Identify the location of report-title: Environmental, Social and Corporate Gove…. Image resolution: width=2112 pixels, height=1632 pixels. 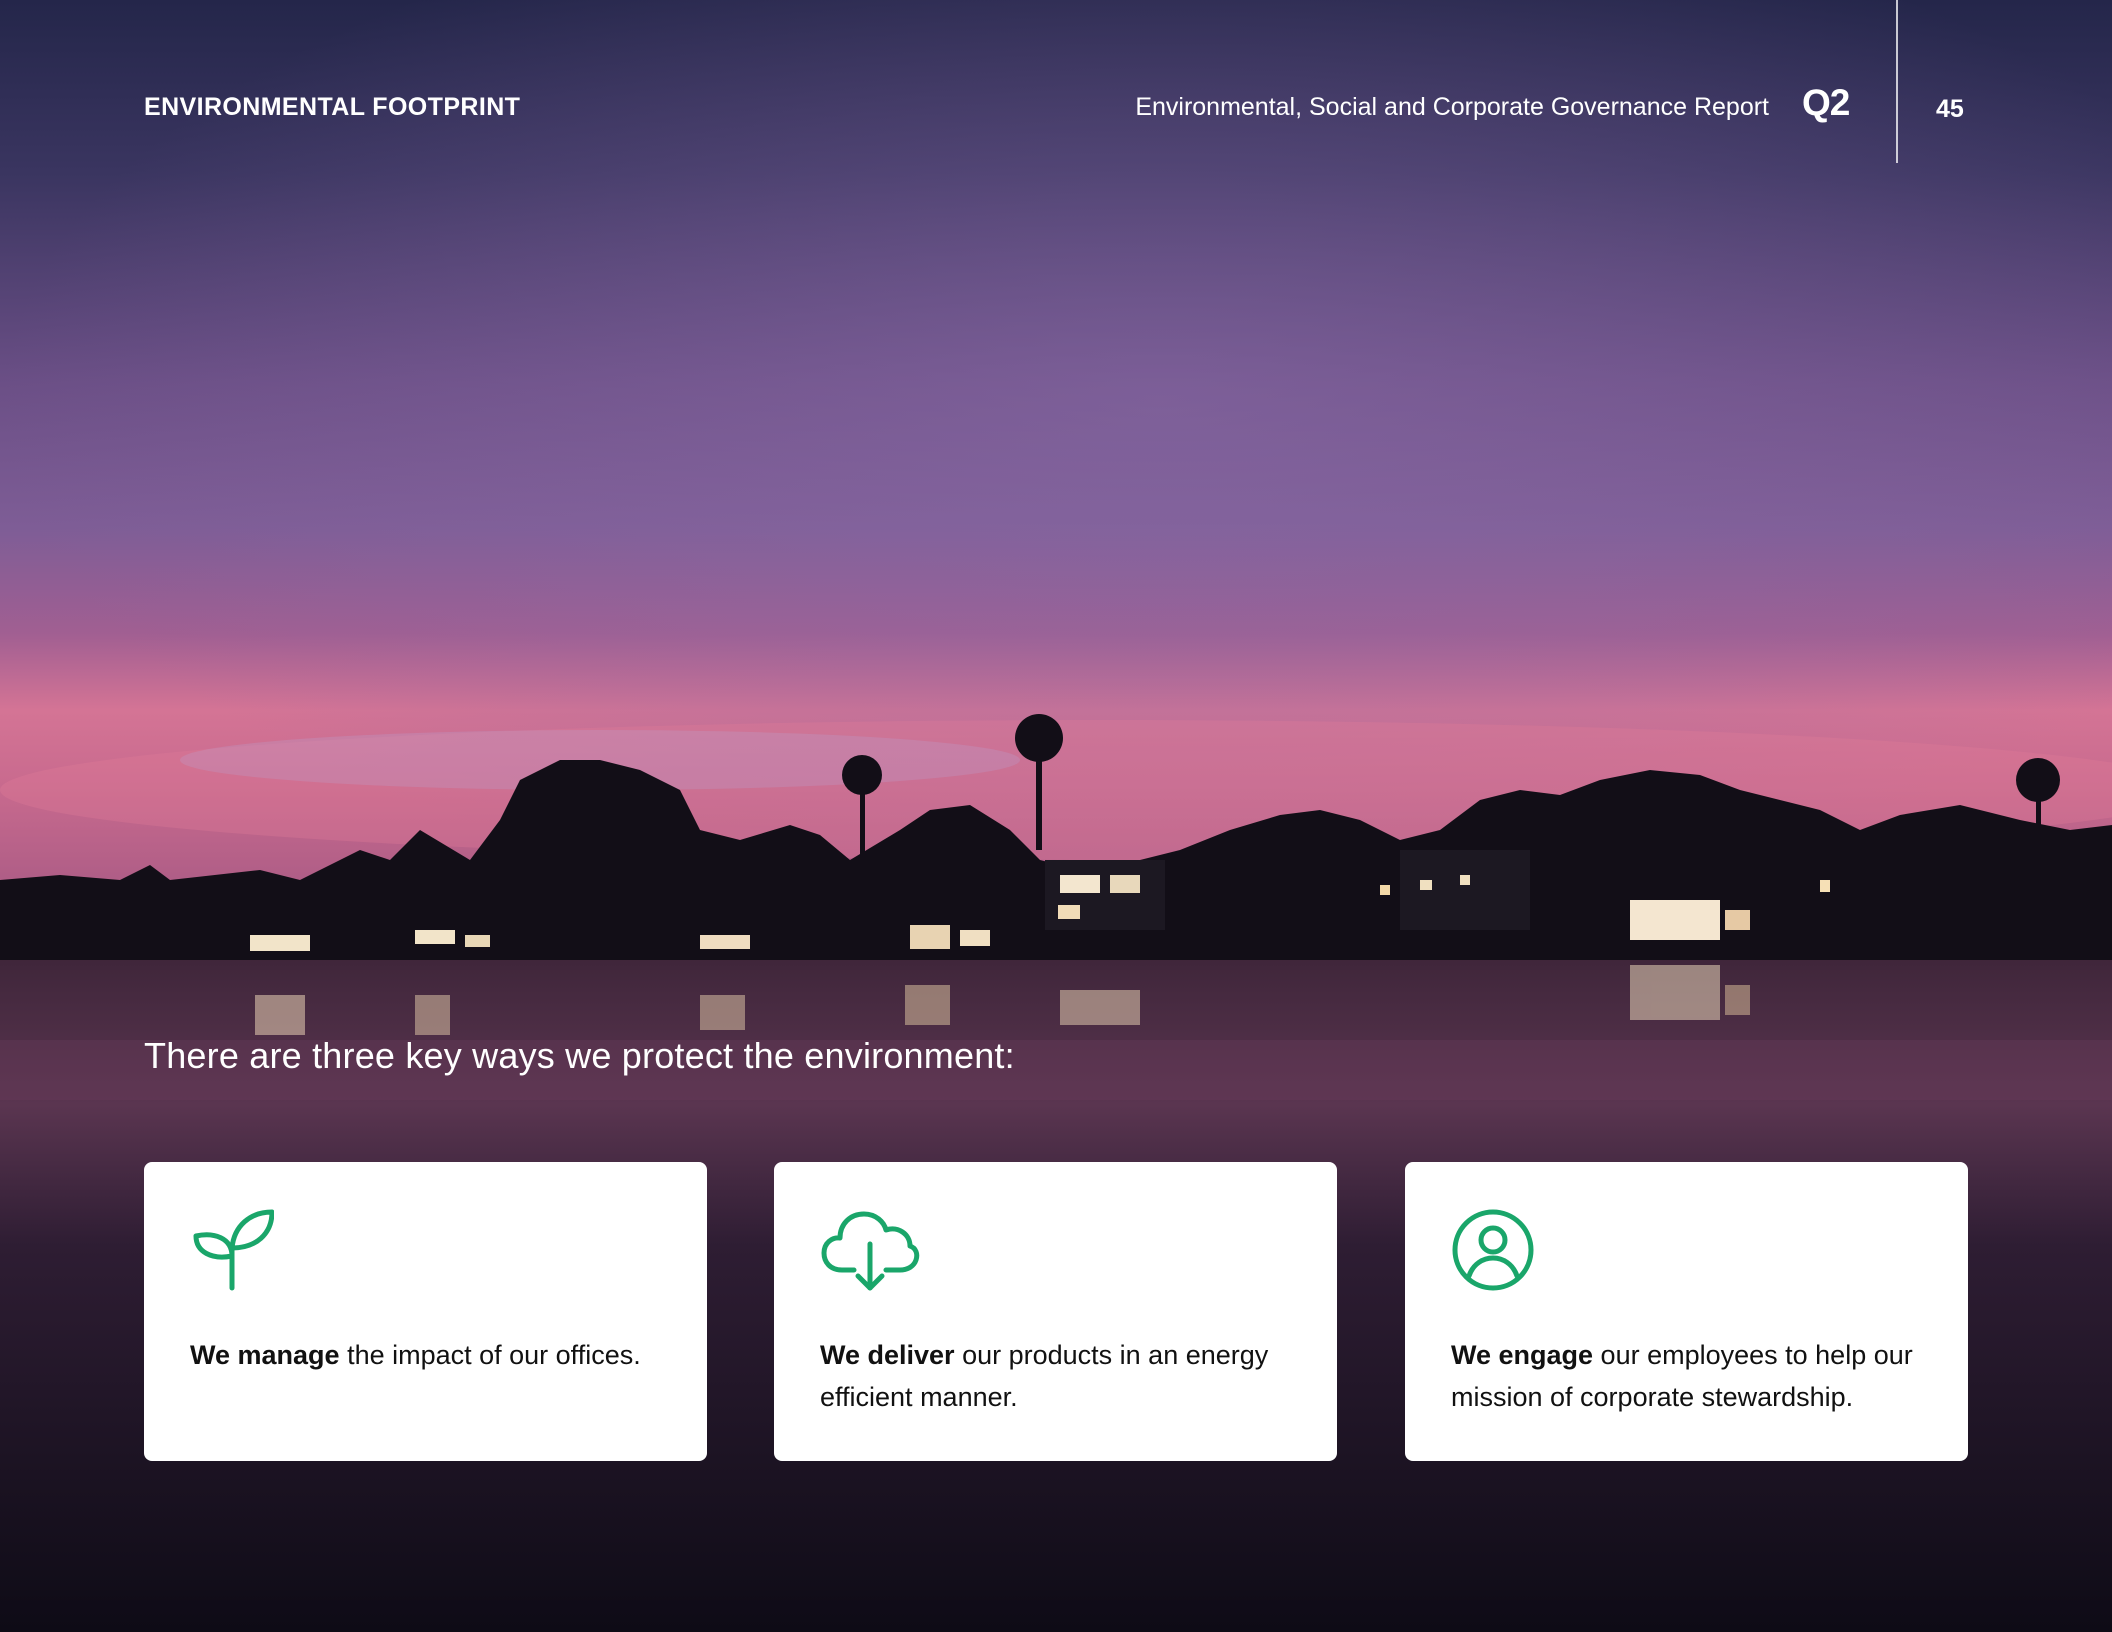
(1452, 107).